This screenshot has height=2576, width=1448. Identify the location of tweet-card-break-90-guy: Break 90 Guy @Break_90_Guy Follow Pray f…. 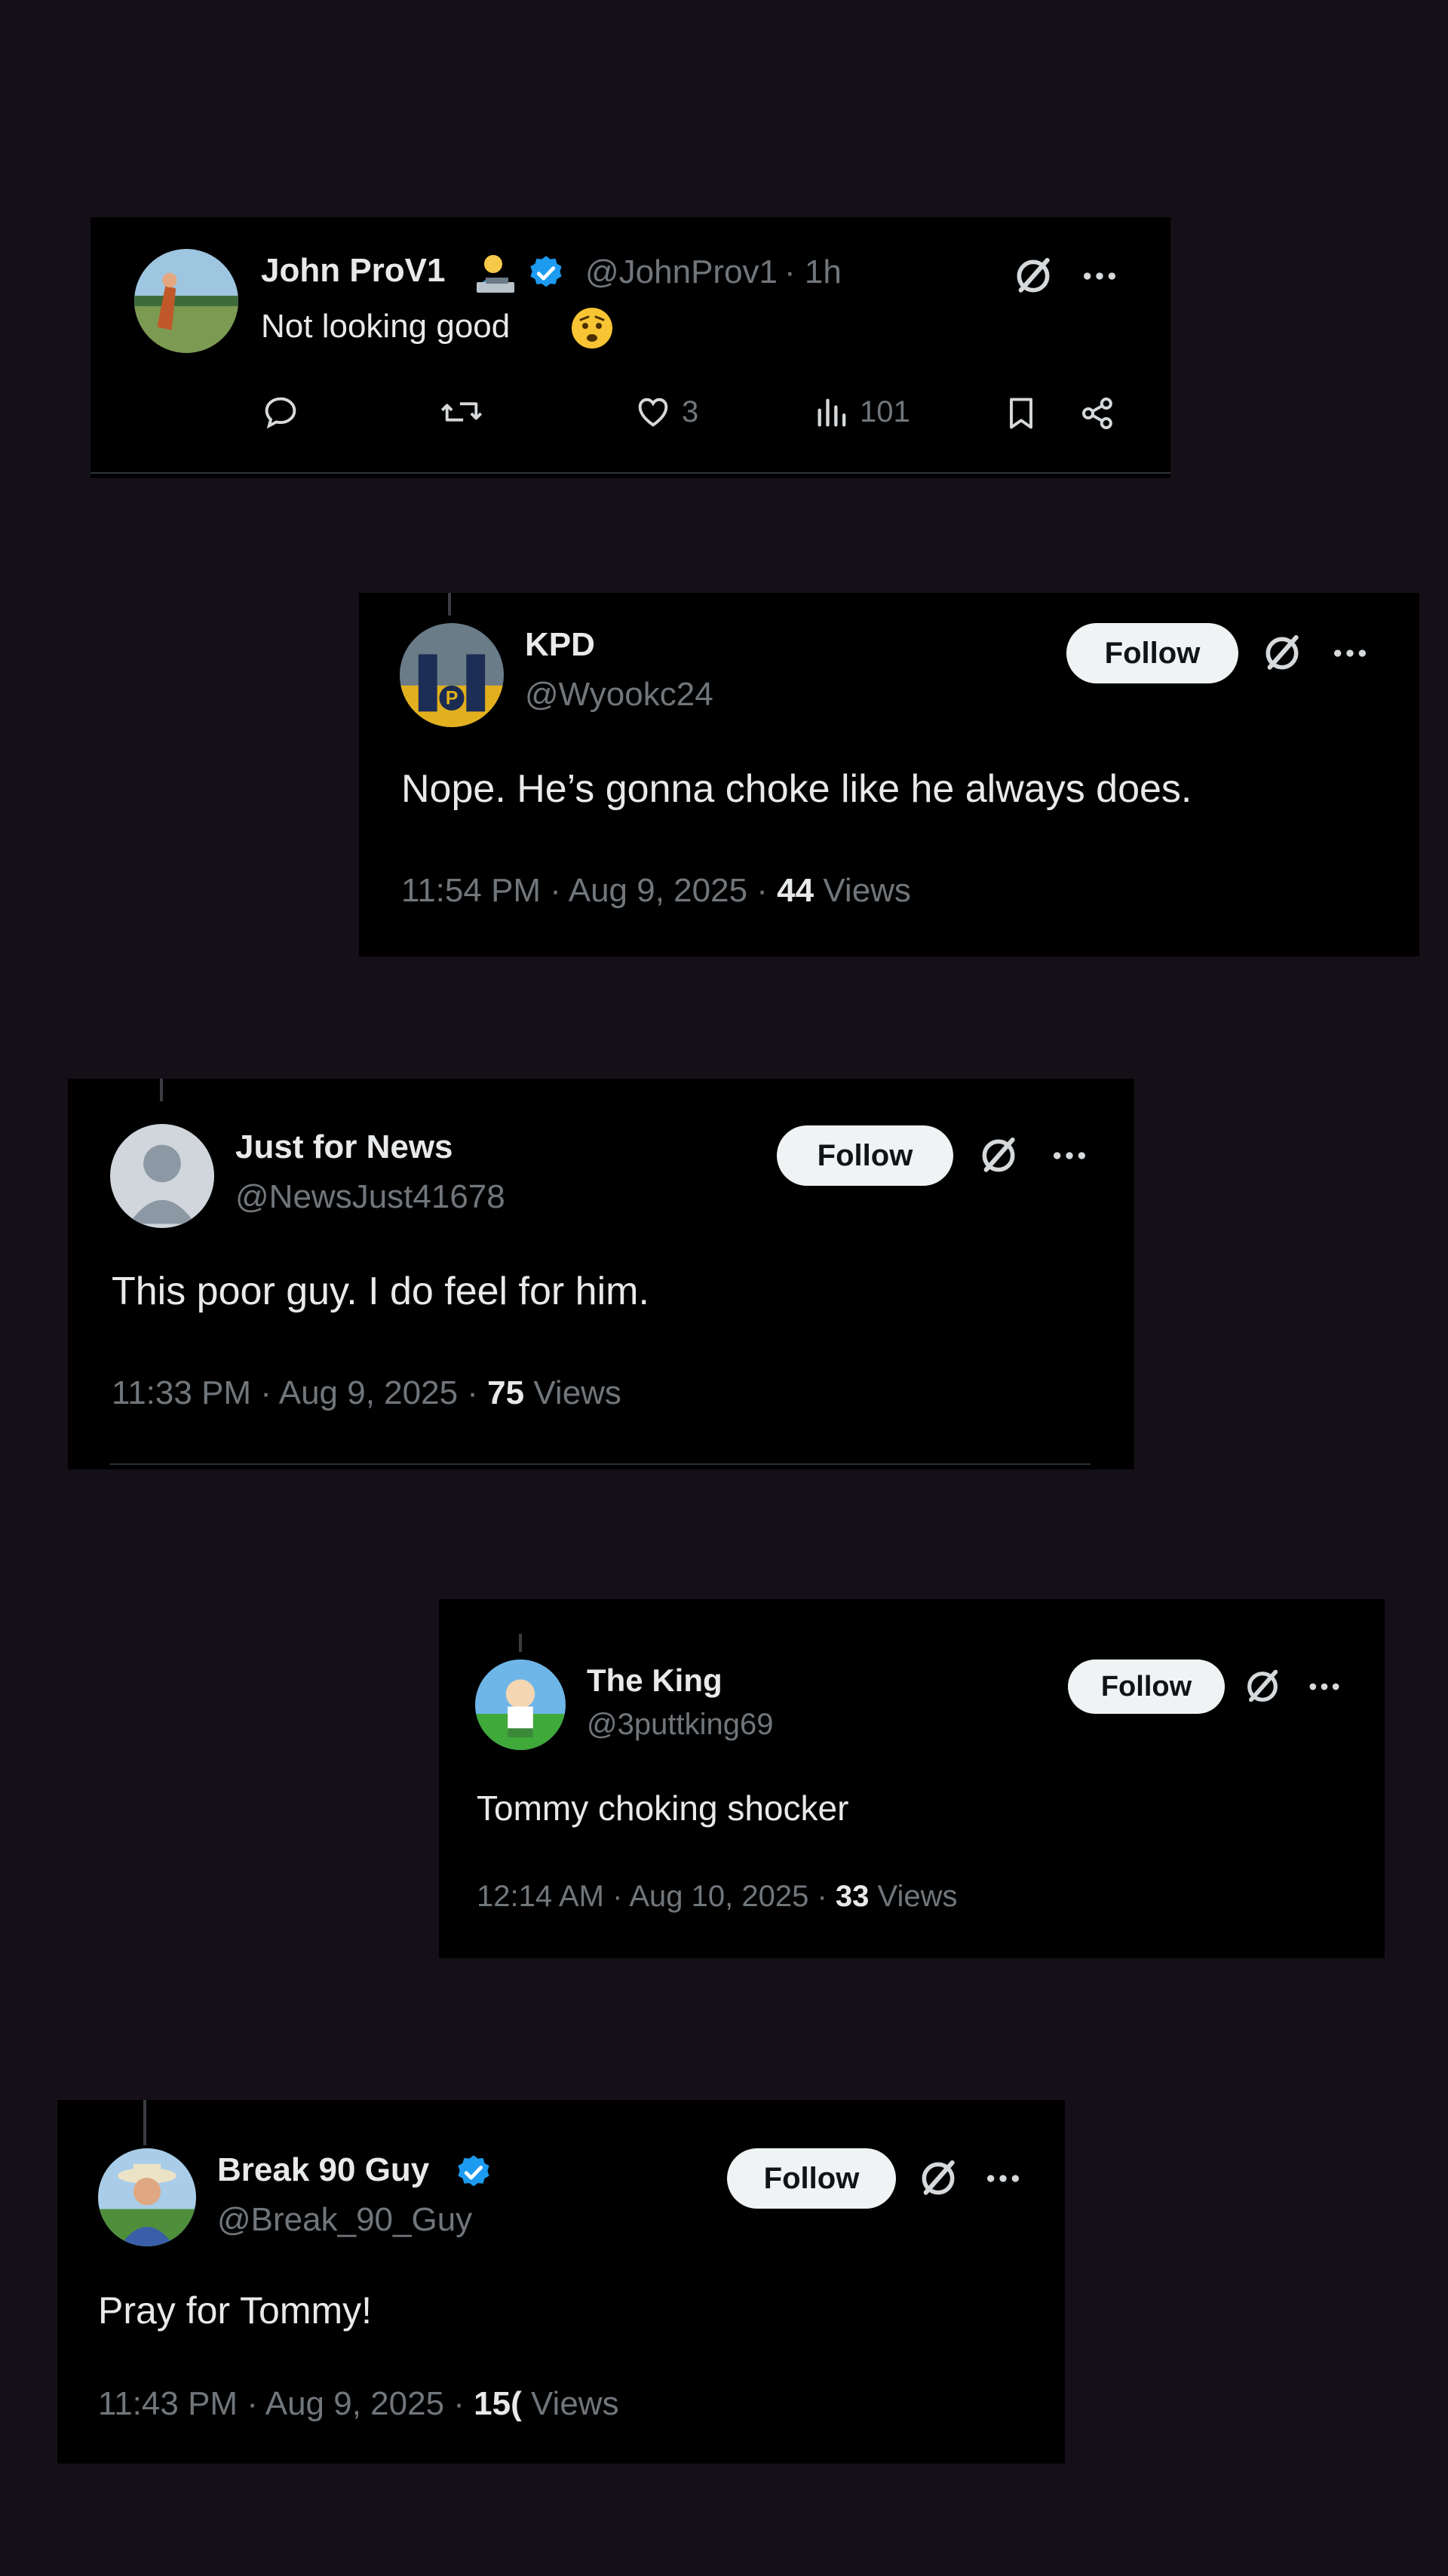
(561, 2282).